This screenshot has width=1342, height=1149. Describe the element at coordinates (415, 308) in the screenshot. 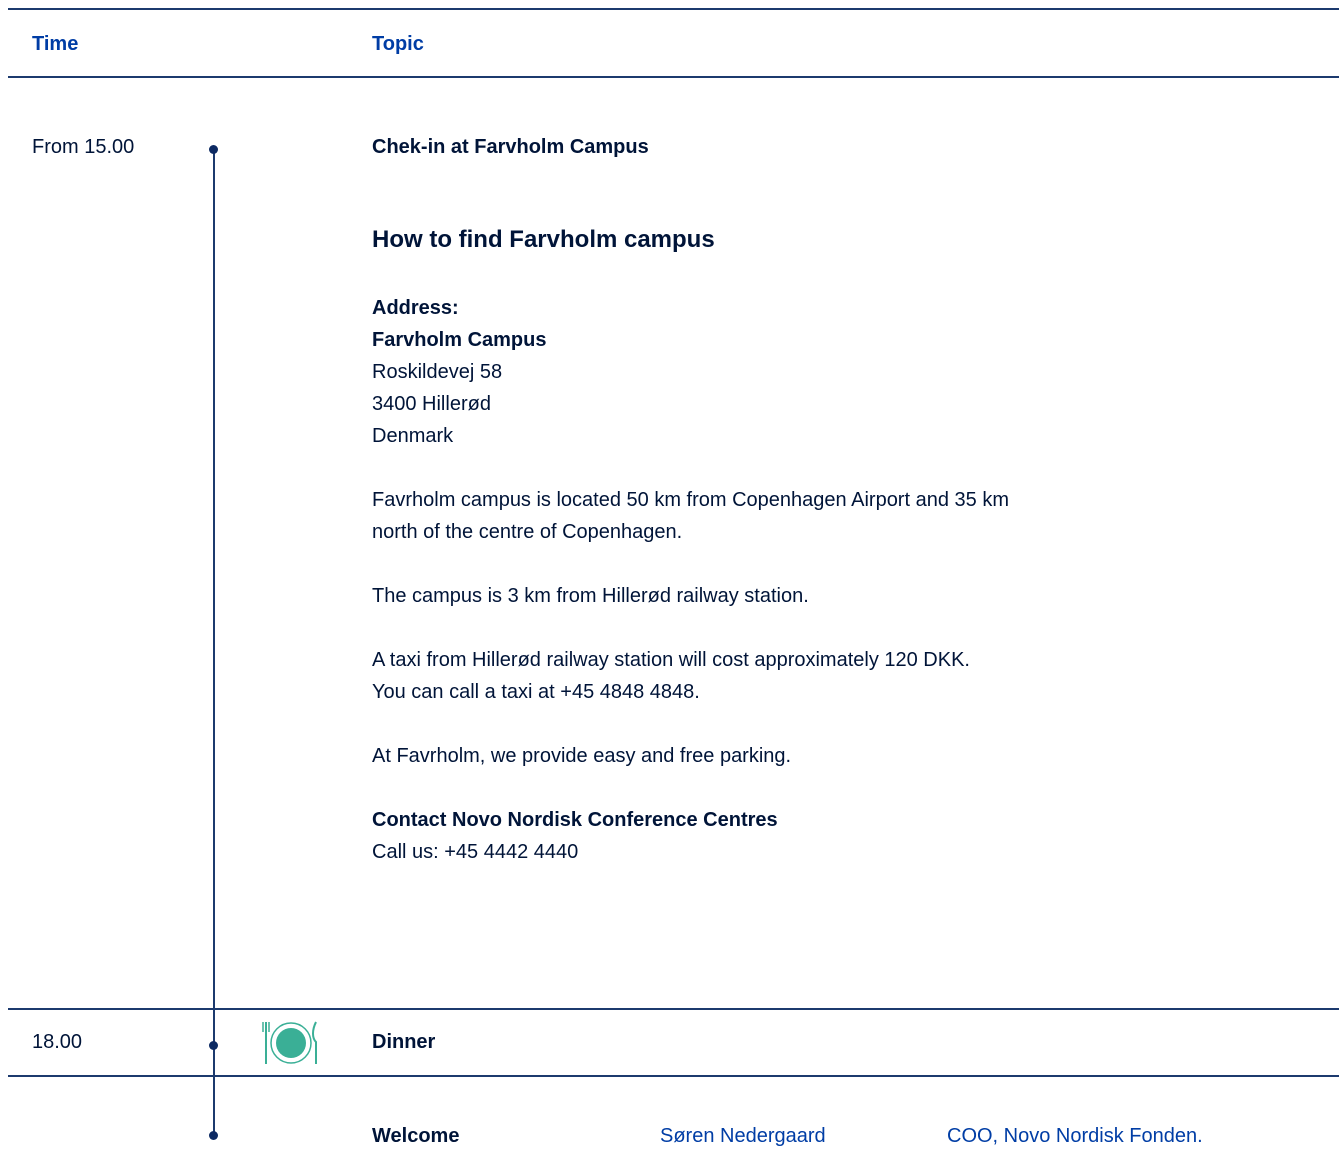

I see `address-label: Address:` at that location.